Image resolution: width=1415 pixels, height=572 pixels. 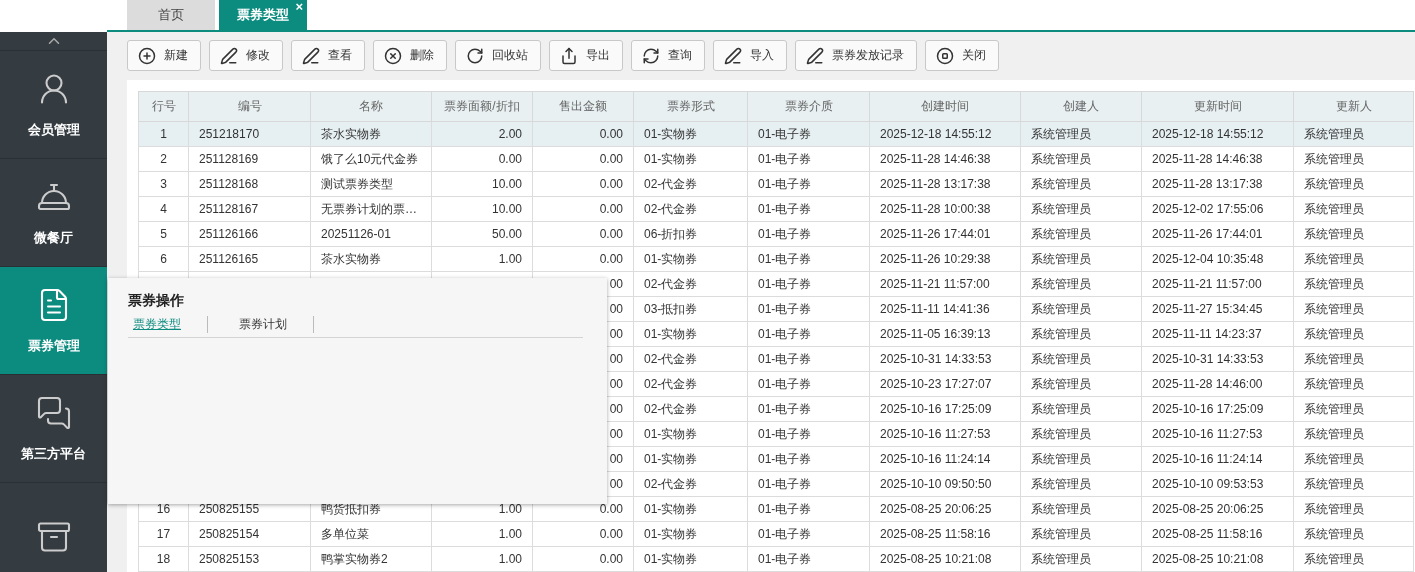 What do you see at coordinates (1217, 234) in the screenshot?
I see `table-cell: 2025-11-26 17:44:01` at bounding box center [1217, 234].